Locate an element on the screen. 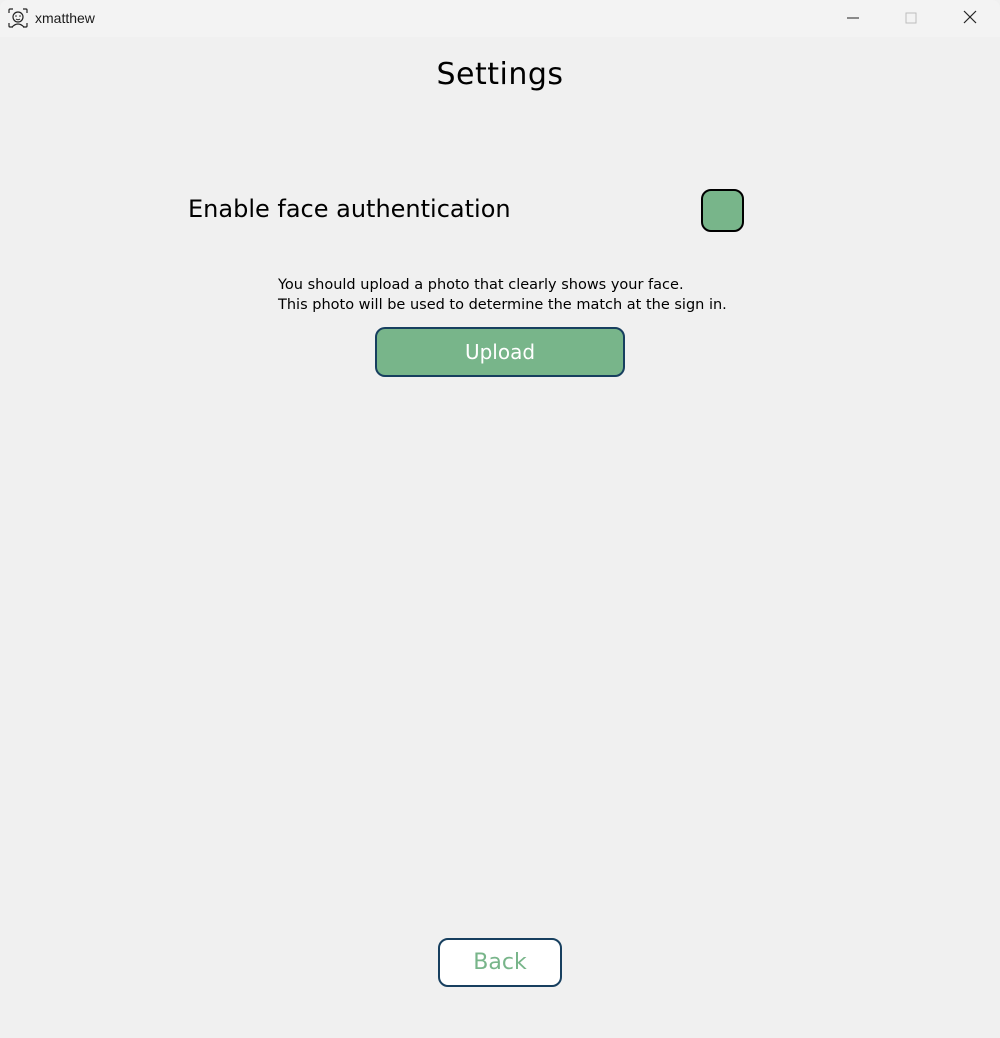 The width and height of the screenshot is (1000, 1038). face-auth-toggle is located at coordinates (722, 210).